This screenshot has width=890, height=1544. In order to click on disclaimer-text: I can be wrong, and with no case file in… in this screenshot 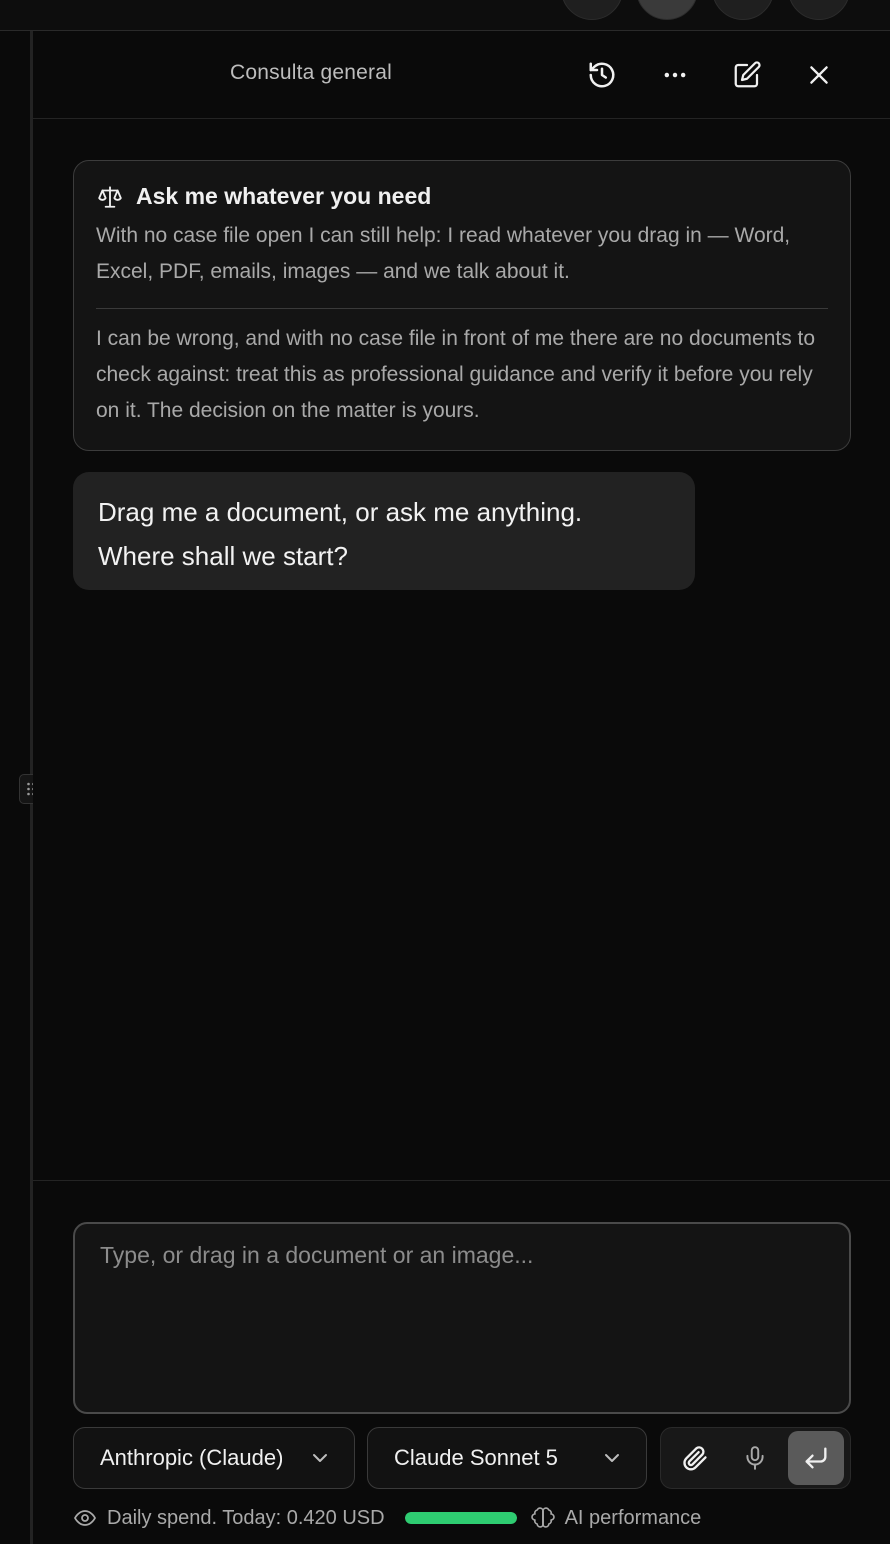, I will do `click(456, 374)`.